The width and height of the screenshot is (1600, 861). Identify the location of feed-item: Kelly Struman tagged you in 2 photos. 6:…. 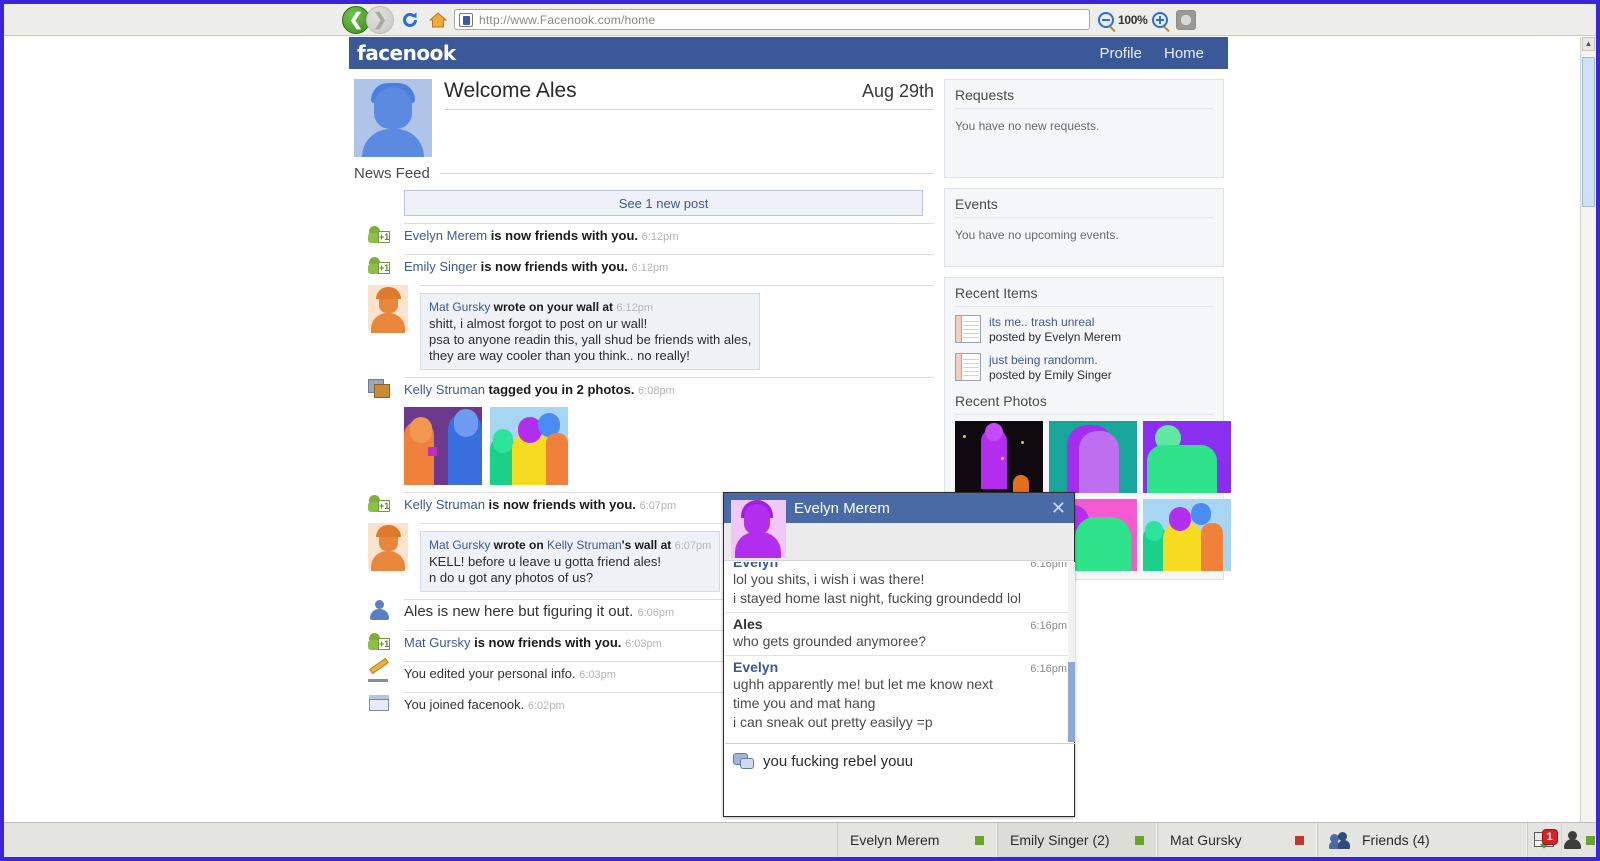
(644, 431).